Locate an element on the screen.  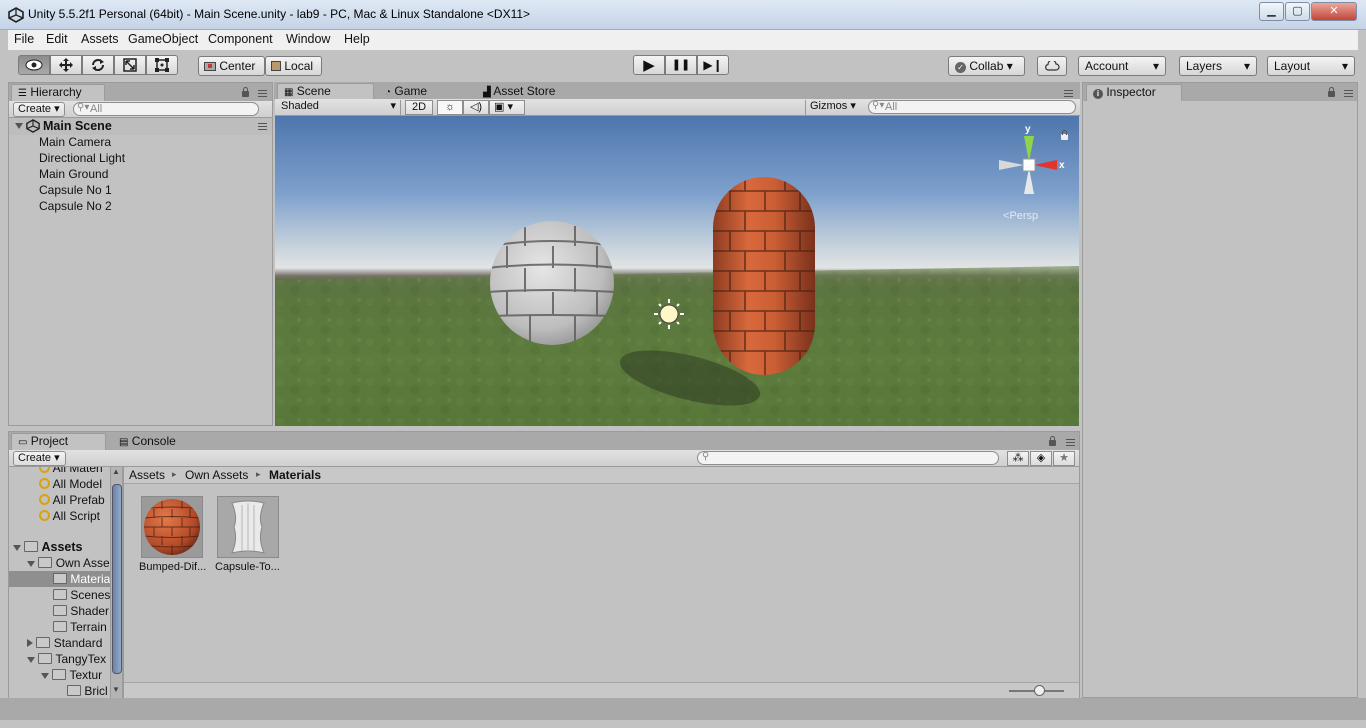
tab-game: ◔ Game is located at coordinates (418, 91).